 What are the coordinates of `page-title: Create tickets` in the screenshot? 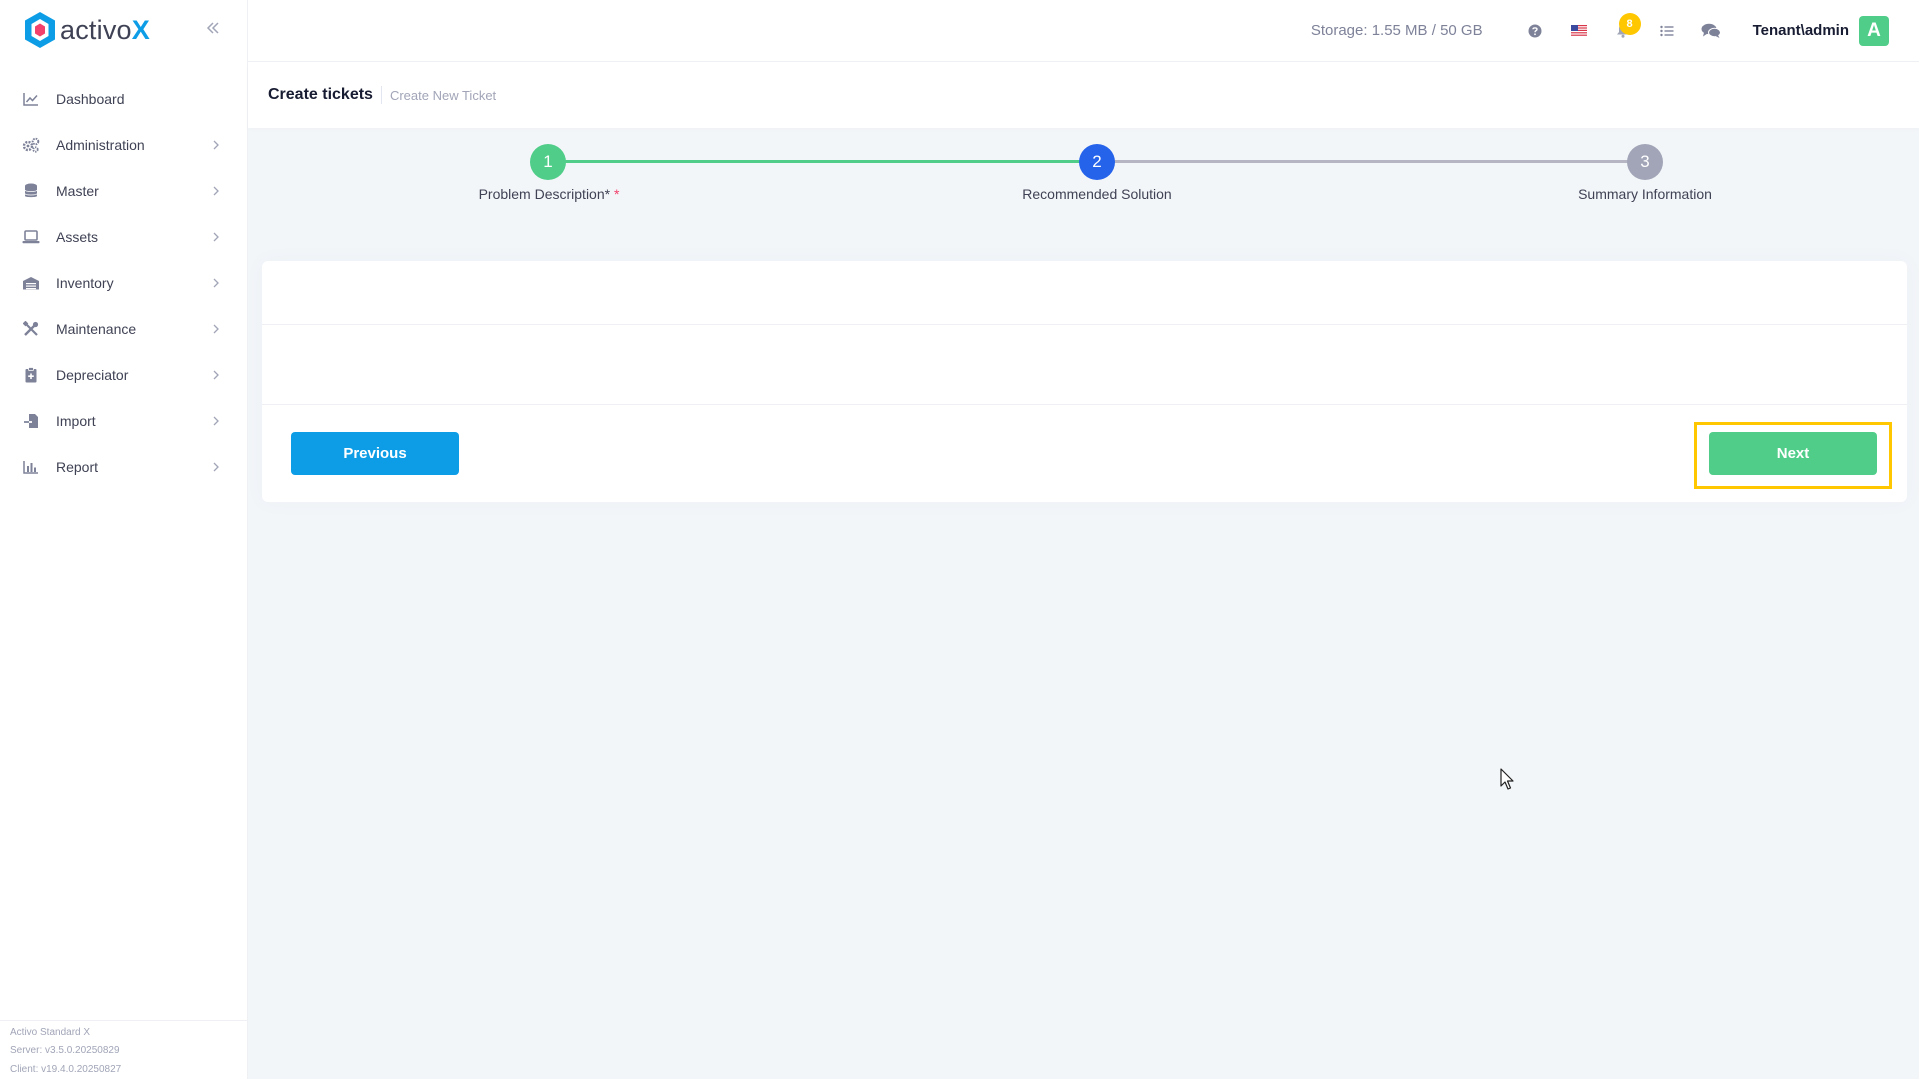 It's located at (325, 95).